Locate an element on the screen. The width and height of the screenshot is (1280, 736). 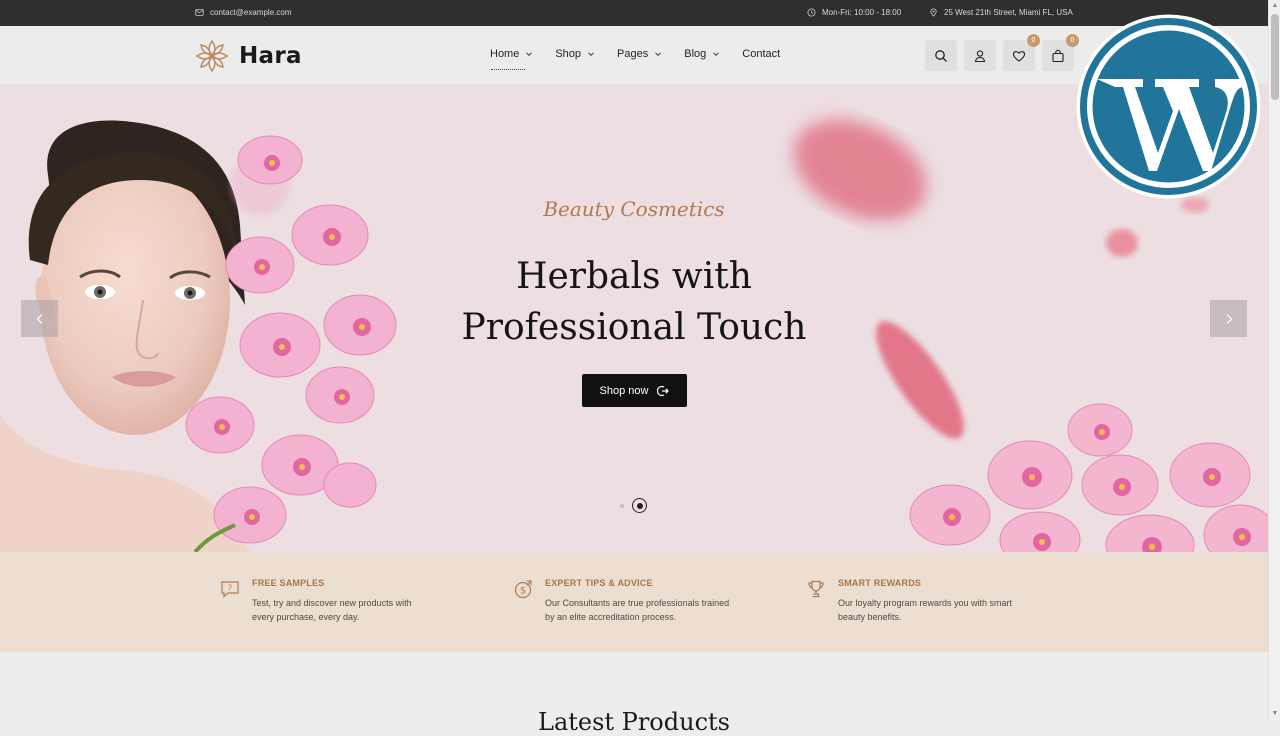
wishlist-count-badge: 0 is located at coordinates (1033, 40).